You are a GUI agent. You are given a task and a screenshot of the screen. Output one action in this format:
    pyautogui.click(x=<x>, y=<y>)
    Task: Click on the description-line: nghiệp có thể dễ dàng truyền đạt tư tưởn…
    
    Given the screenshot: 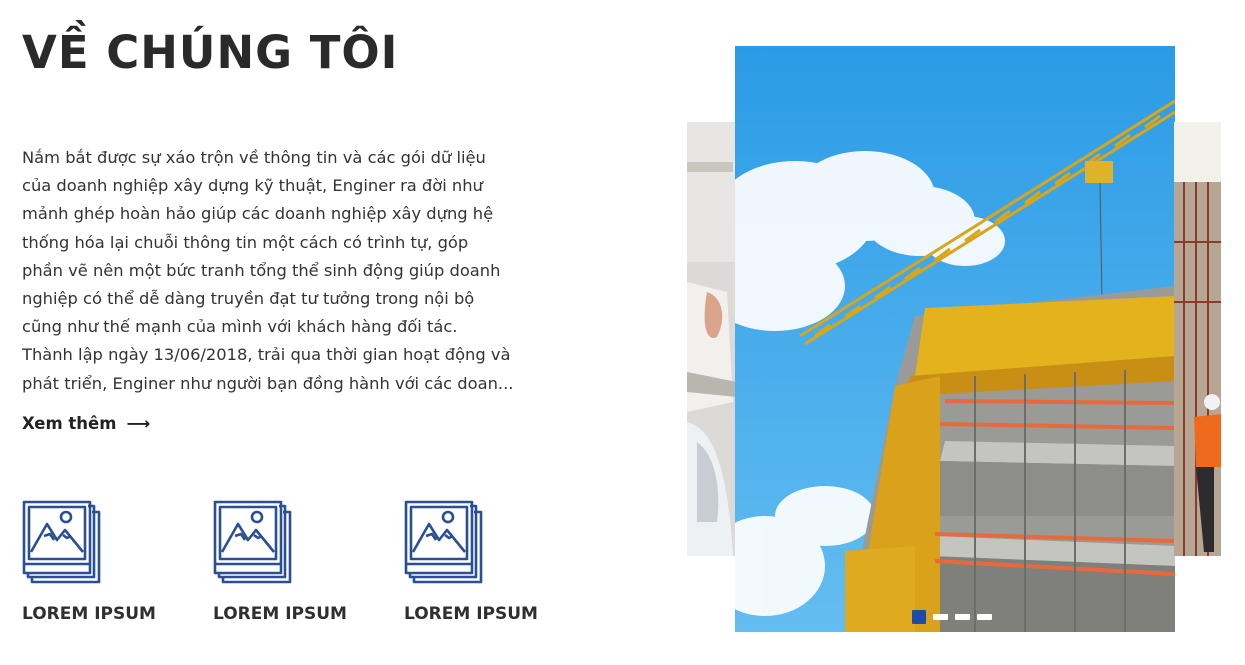 What is the action you would take?
    pyautogui.click(x=248, y=299)
    